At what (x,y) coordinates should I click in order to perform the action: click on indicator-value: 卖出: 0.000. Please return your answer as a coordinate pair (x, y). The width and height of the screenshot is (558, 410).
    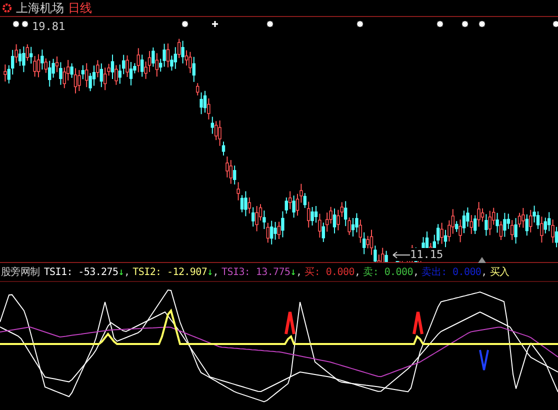
    Looking at the image, I should click on (452, 272).